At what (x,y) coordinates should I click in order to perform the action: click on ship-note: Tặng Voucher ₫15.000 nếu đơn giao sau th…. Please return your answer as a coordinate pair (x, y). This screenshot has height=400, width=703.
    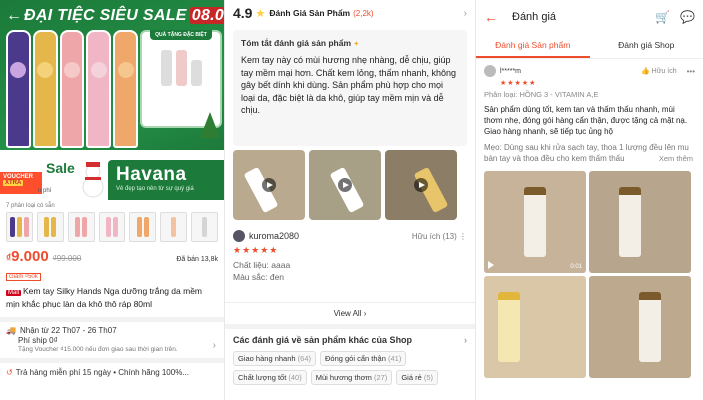
    Looking at the image, I should click on (98, 349).